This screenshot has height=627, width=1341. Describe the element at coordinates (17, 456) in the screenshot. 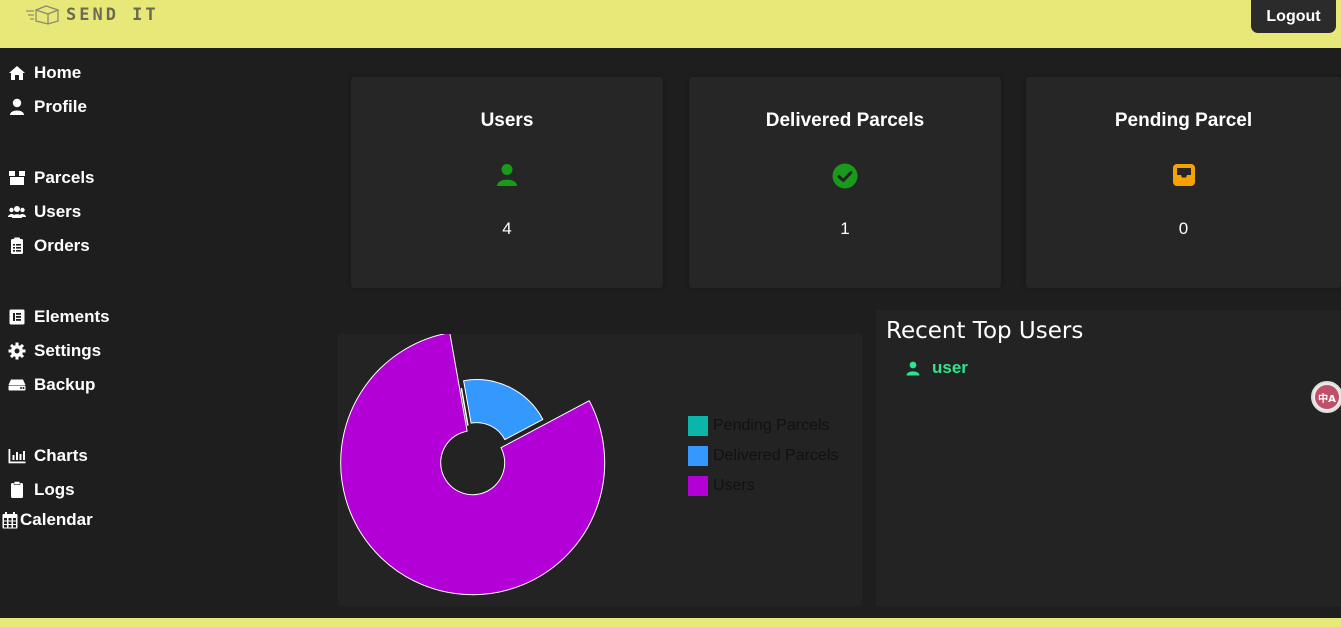

I see `bar-chart-icon` at that location.